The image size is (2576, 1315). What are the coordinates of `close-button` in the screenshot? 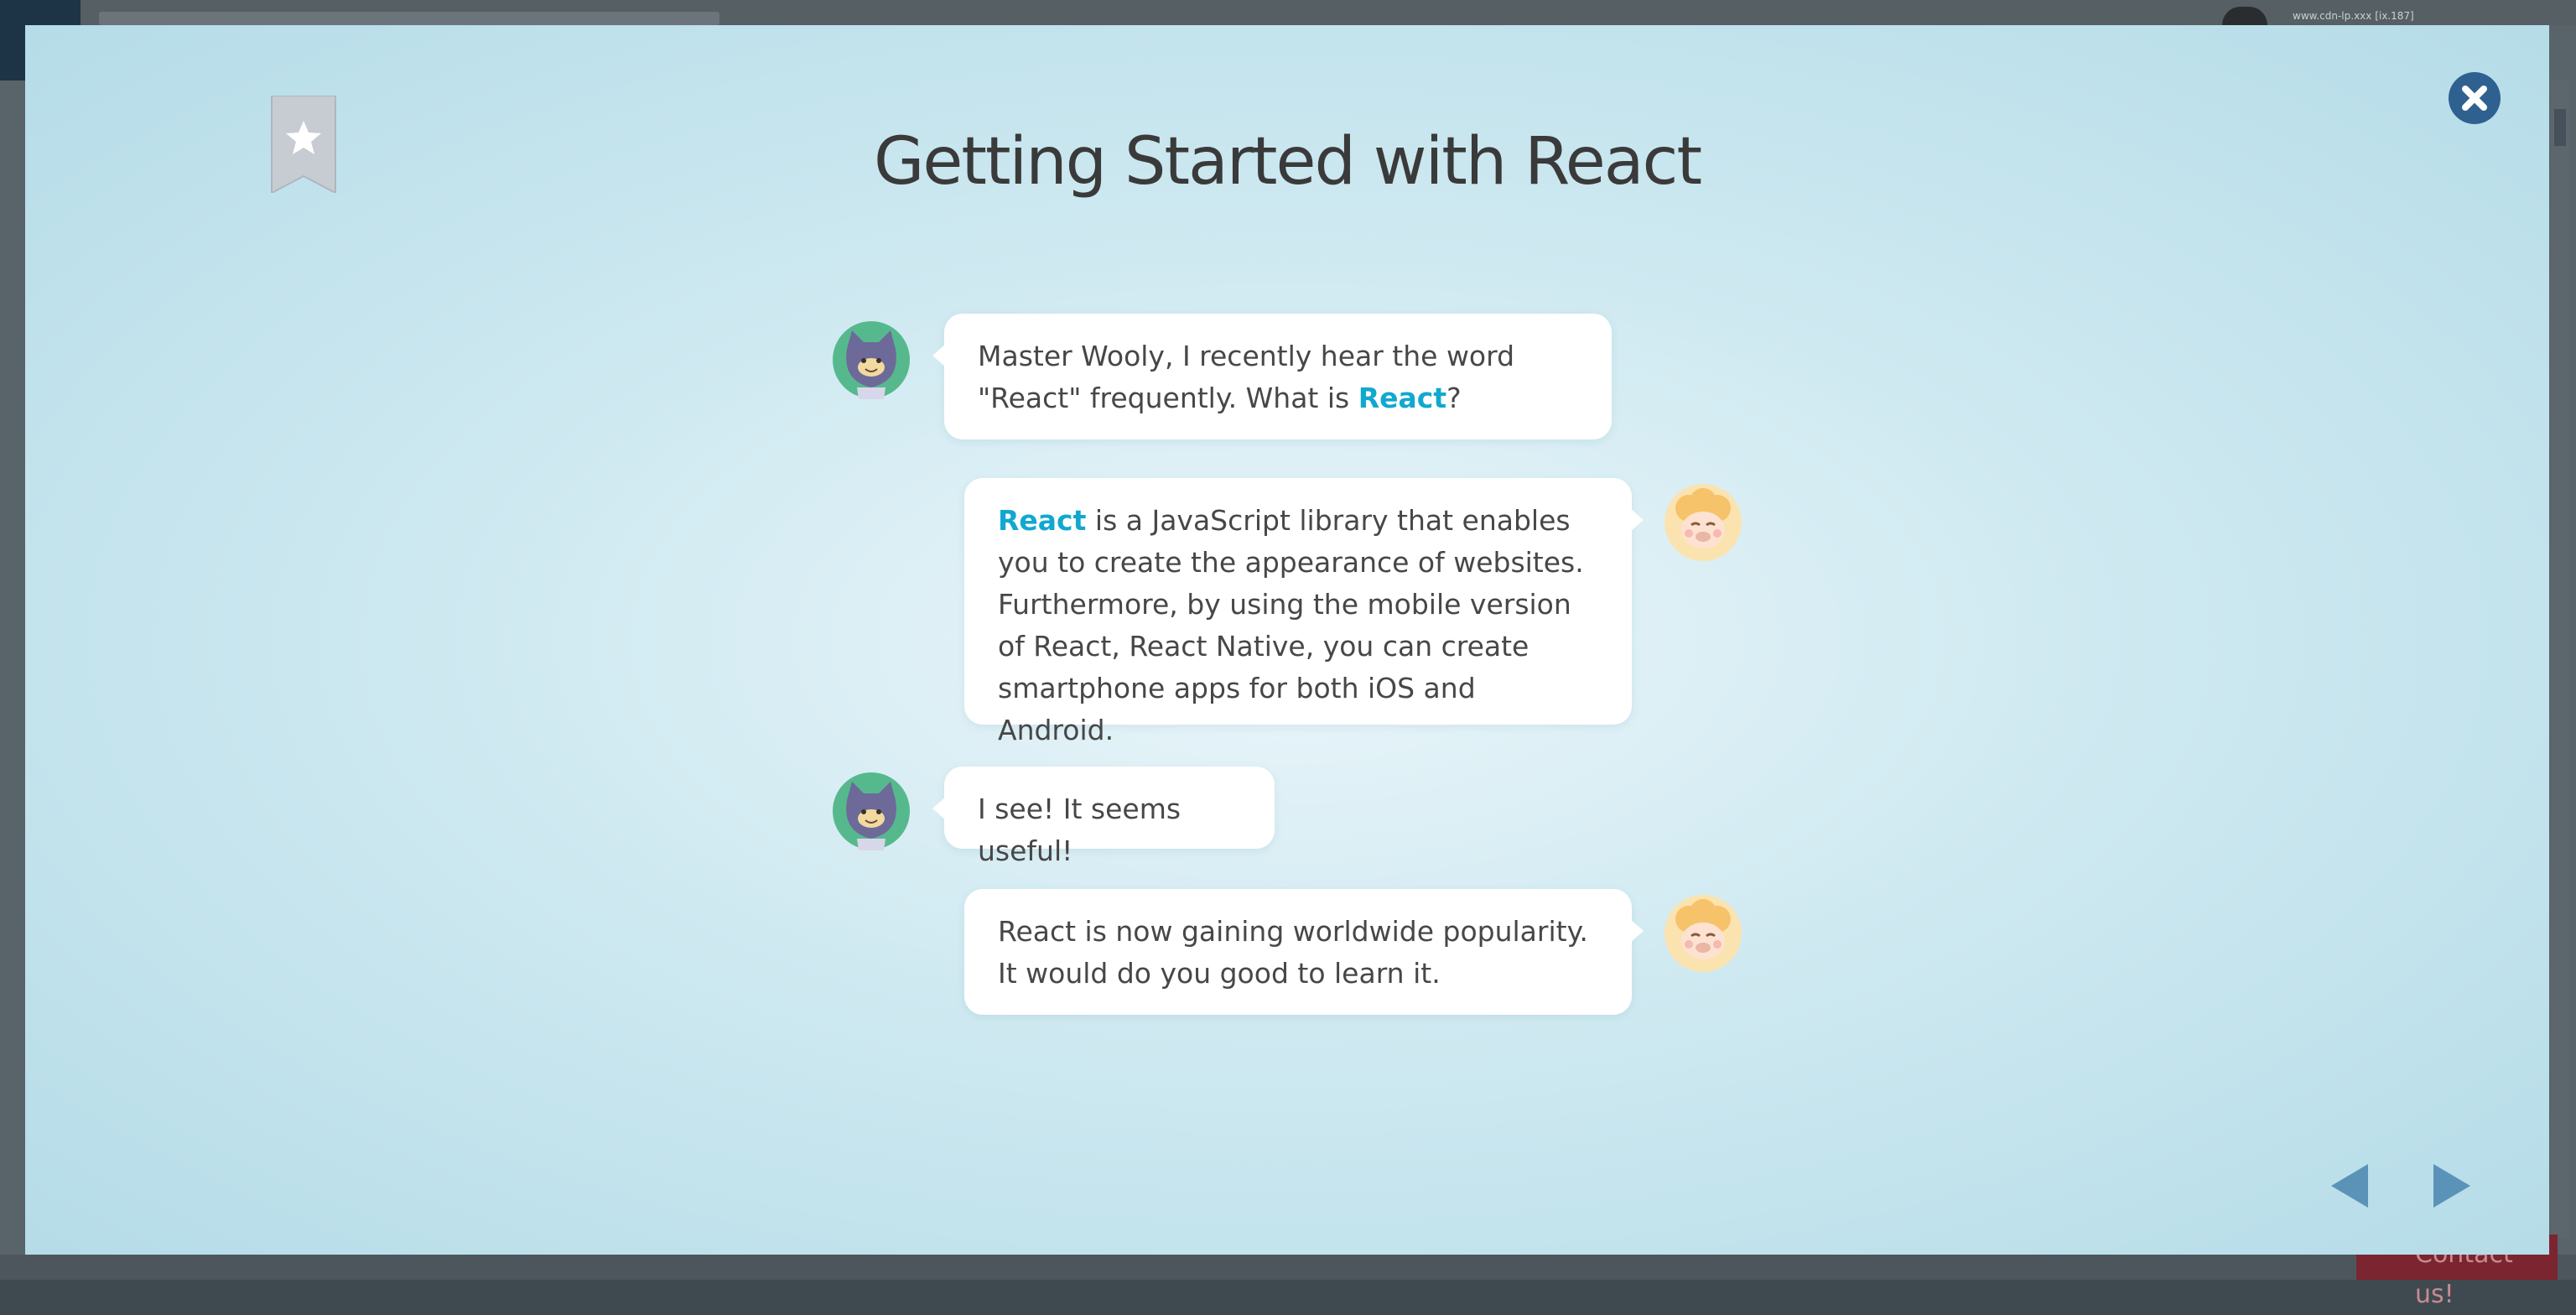 It's located at (2475, 98).